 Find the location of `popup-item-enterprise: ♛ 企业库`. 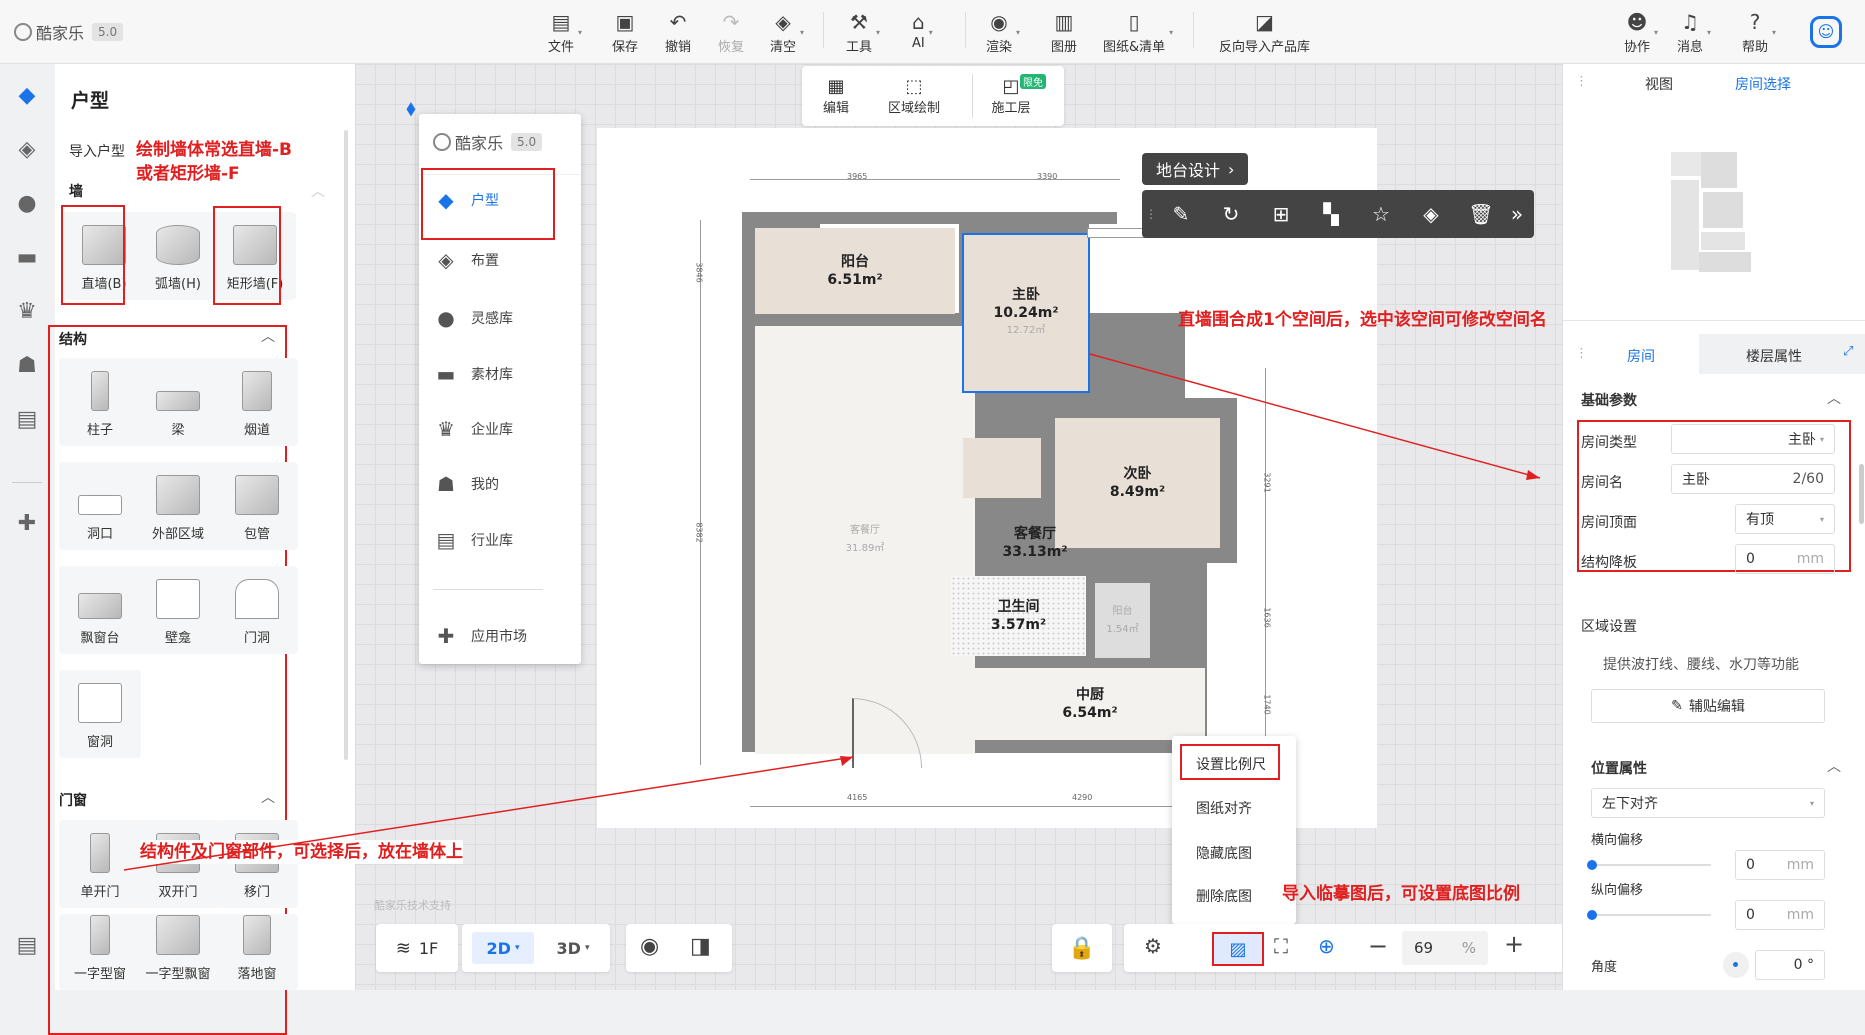

popup-item-enterprise: ♛ 企业库 is located at coordinates (501, 429).